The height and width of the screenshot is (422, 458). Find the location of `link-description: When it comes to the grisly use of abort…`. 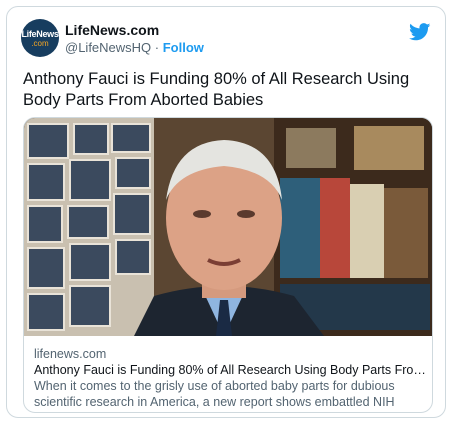

link-description: When it comes to the grisly use of abort… is located at coordinates (214, 395).